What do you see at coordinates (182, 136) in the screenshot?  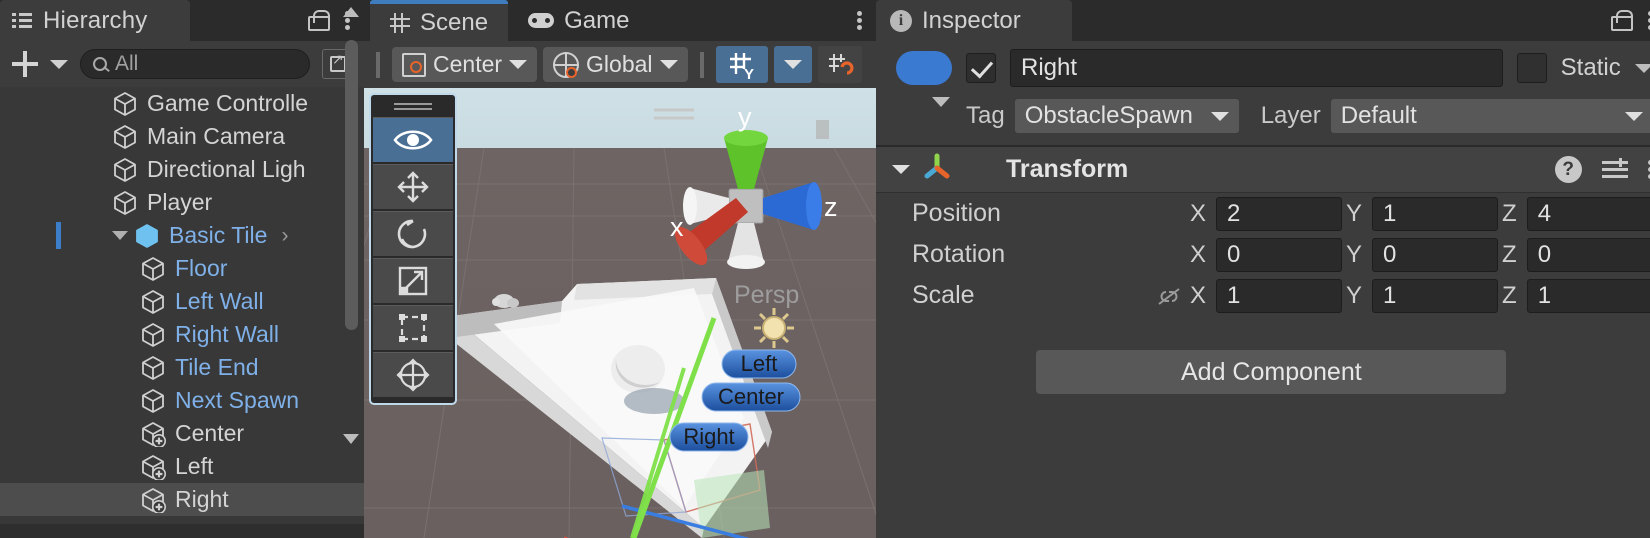 I see `hierarchy-row: Main Camera` at bounding box center [182, 136].